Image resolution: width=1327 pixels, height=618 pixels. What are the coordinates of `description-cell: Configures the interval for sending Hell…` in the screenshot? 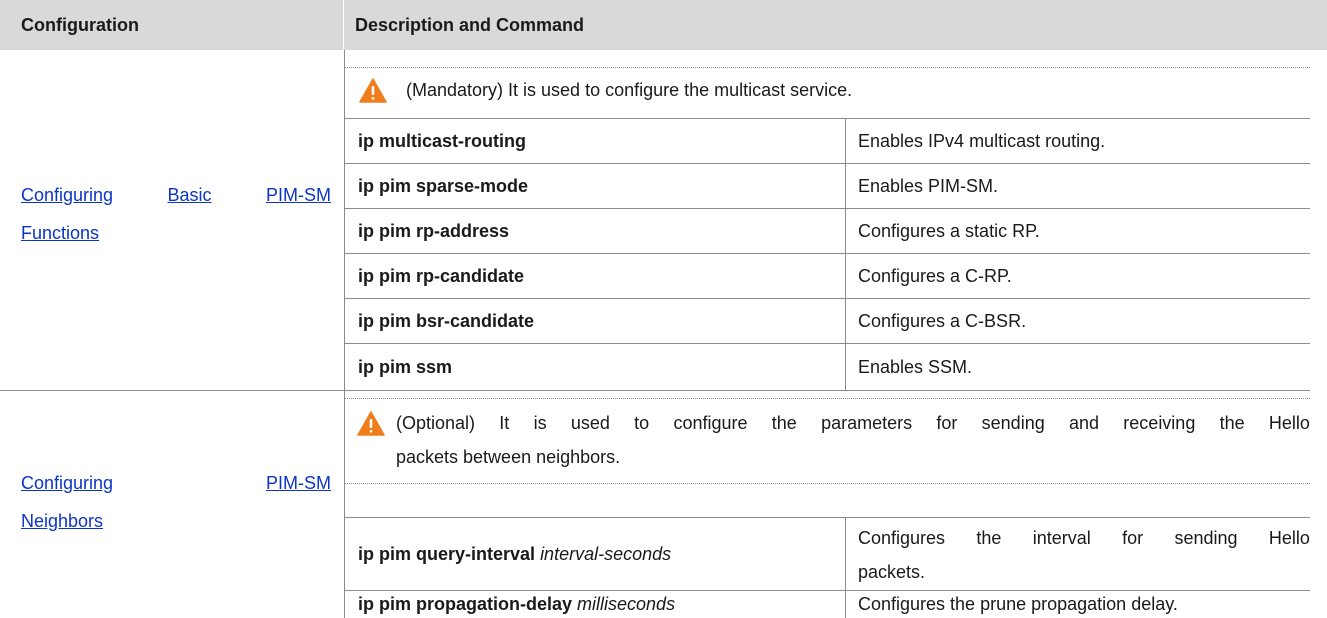 It's located at (1078, 554).